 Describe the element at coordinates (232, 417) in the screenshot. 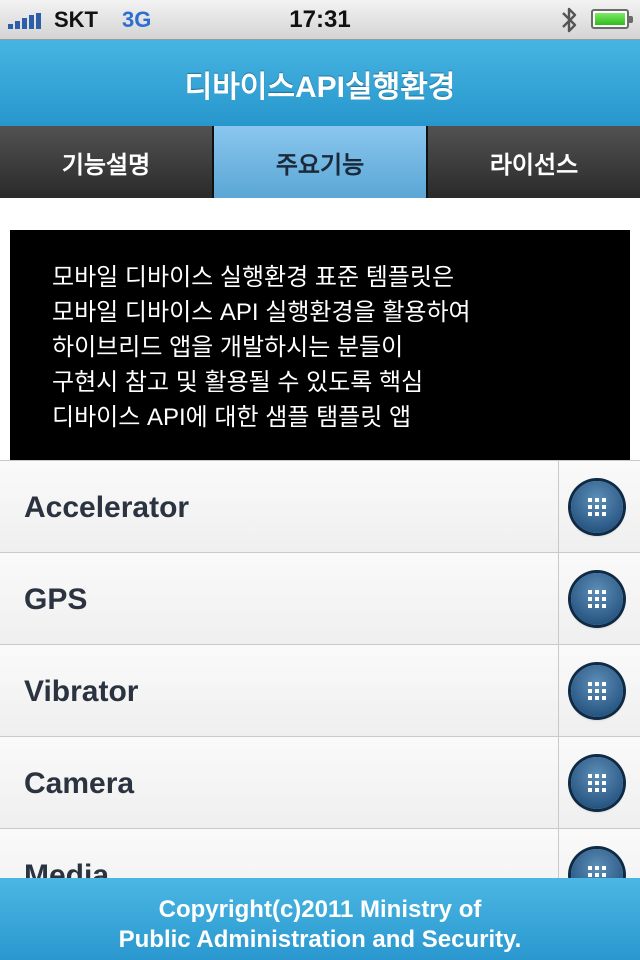

I see `intro-line: 디바이스 API에 대한 샘플 탬플릿 앱` at that location.